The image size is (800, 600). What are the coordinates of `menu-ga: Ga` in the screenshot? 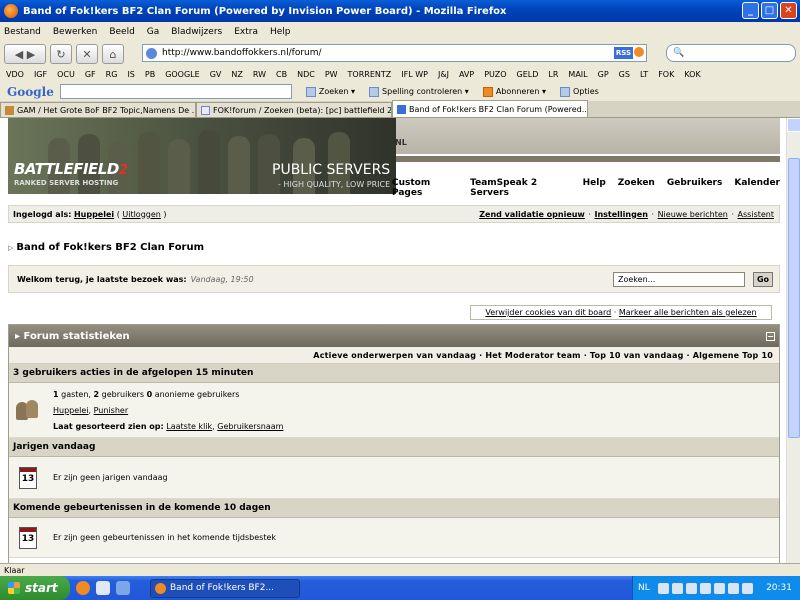 It's located at (153, 32).